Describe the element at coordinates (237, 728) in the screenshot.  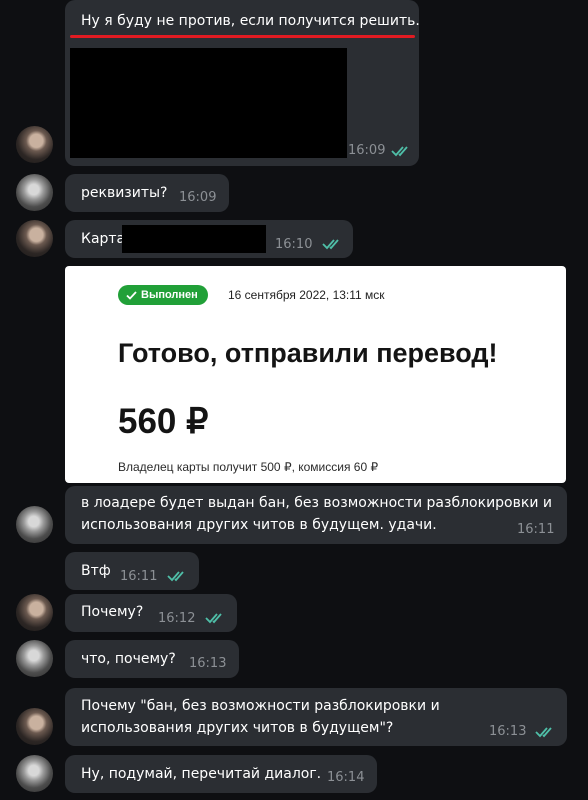
I see `message-text-line: использования других читов в будущем"?` at that location.